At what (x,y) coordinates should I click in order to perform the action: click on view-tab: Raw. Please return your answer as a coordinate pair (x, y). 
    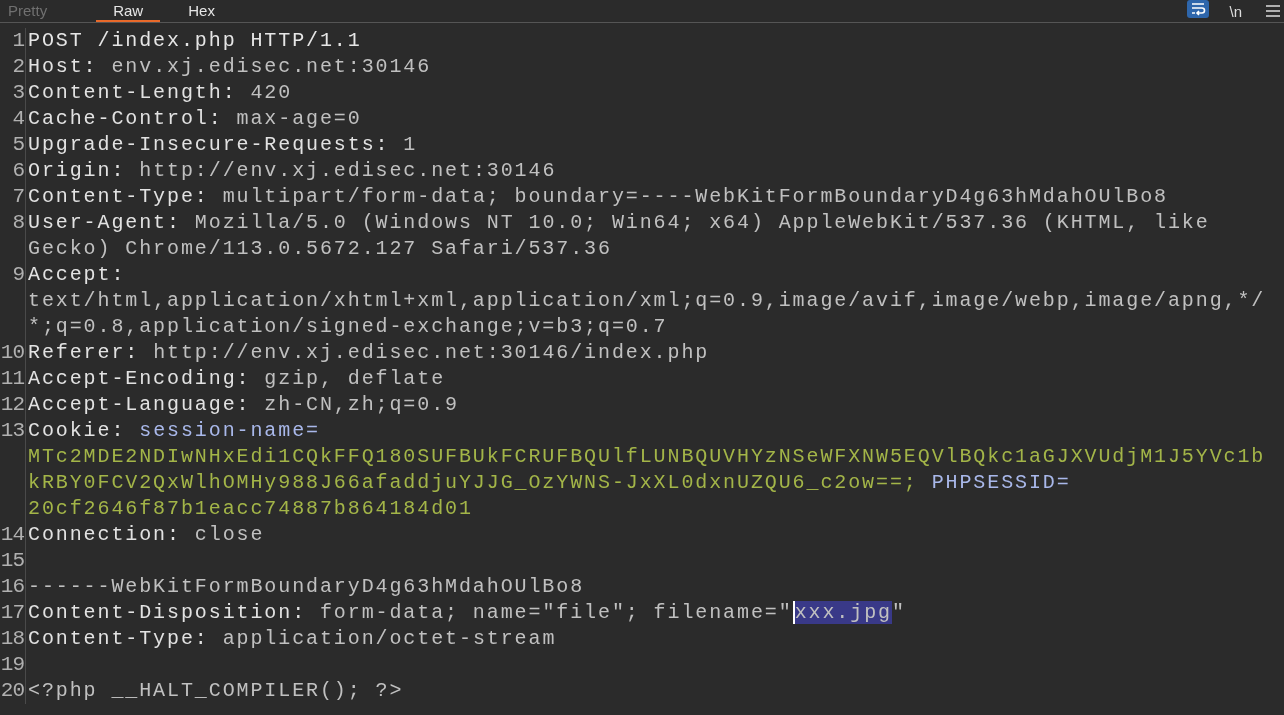
    Looking at the image, I should click on (128, 11).